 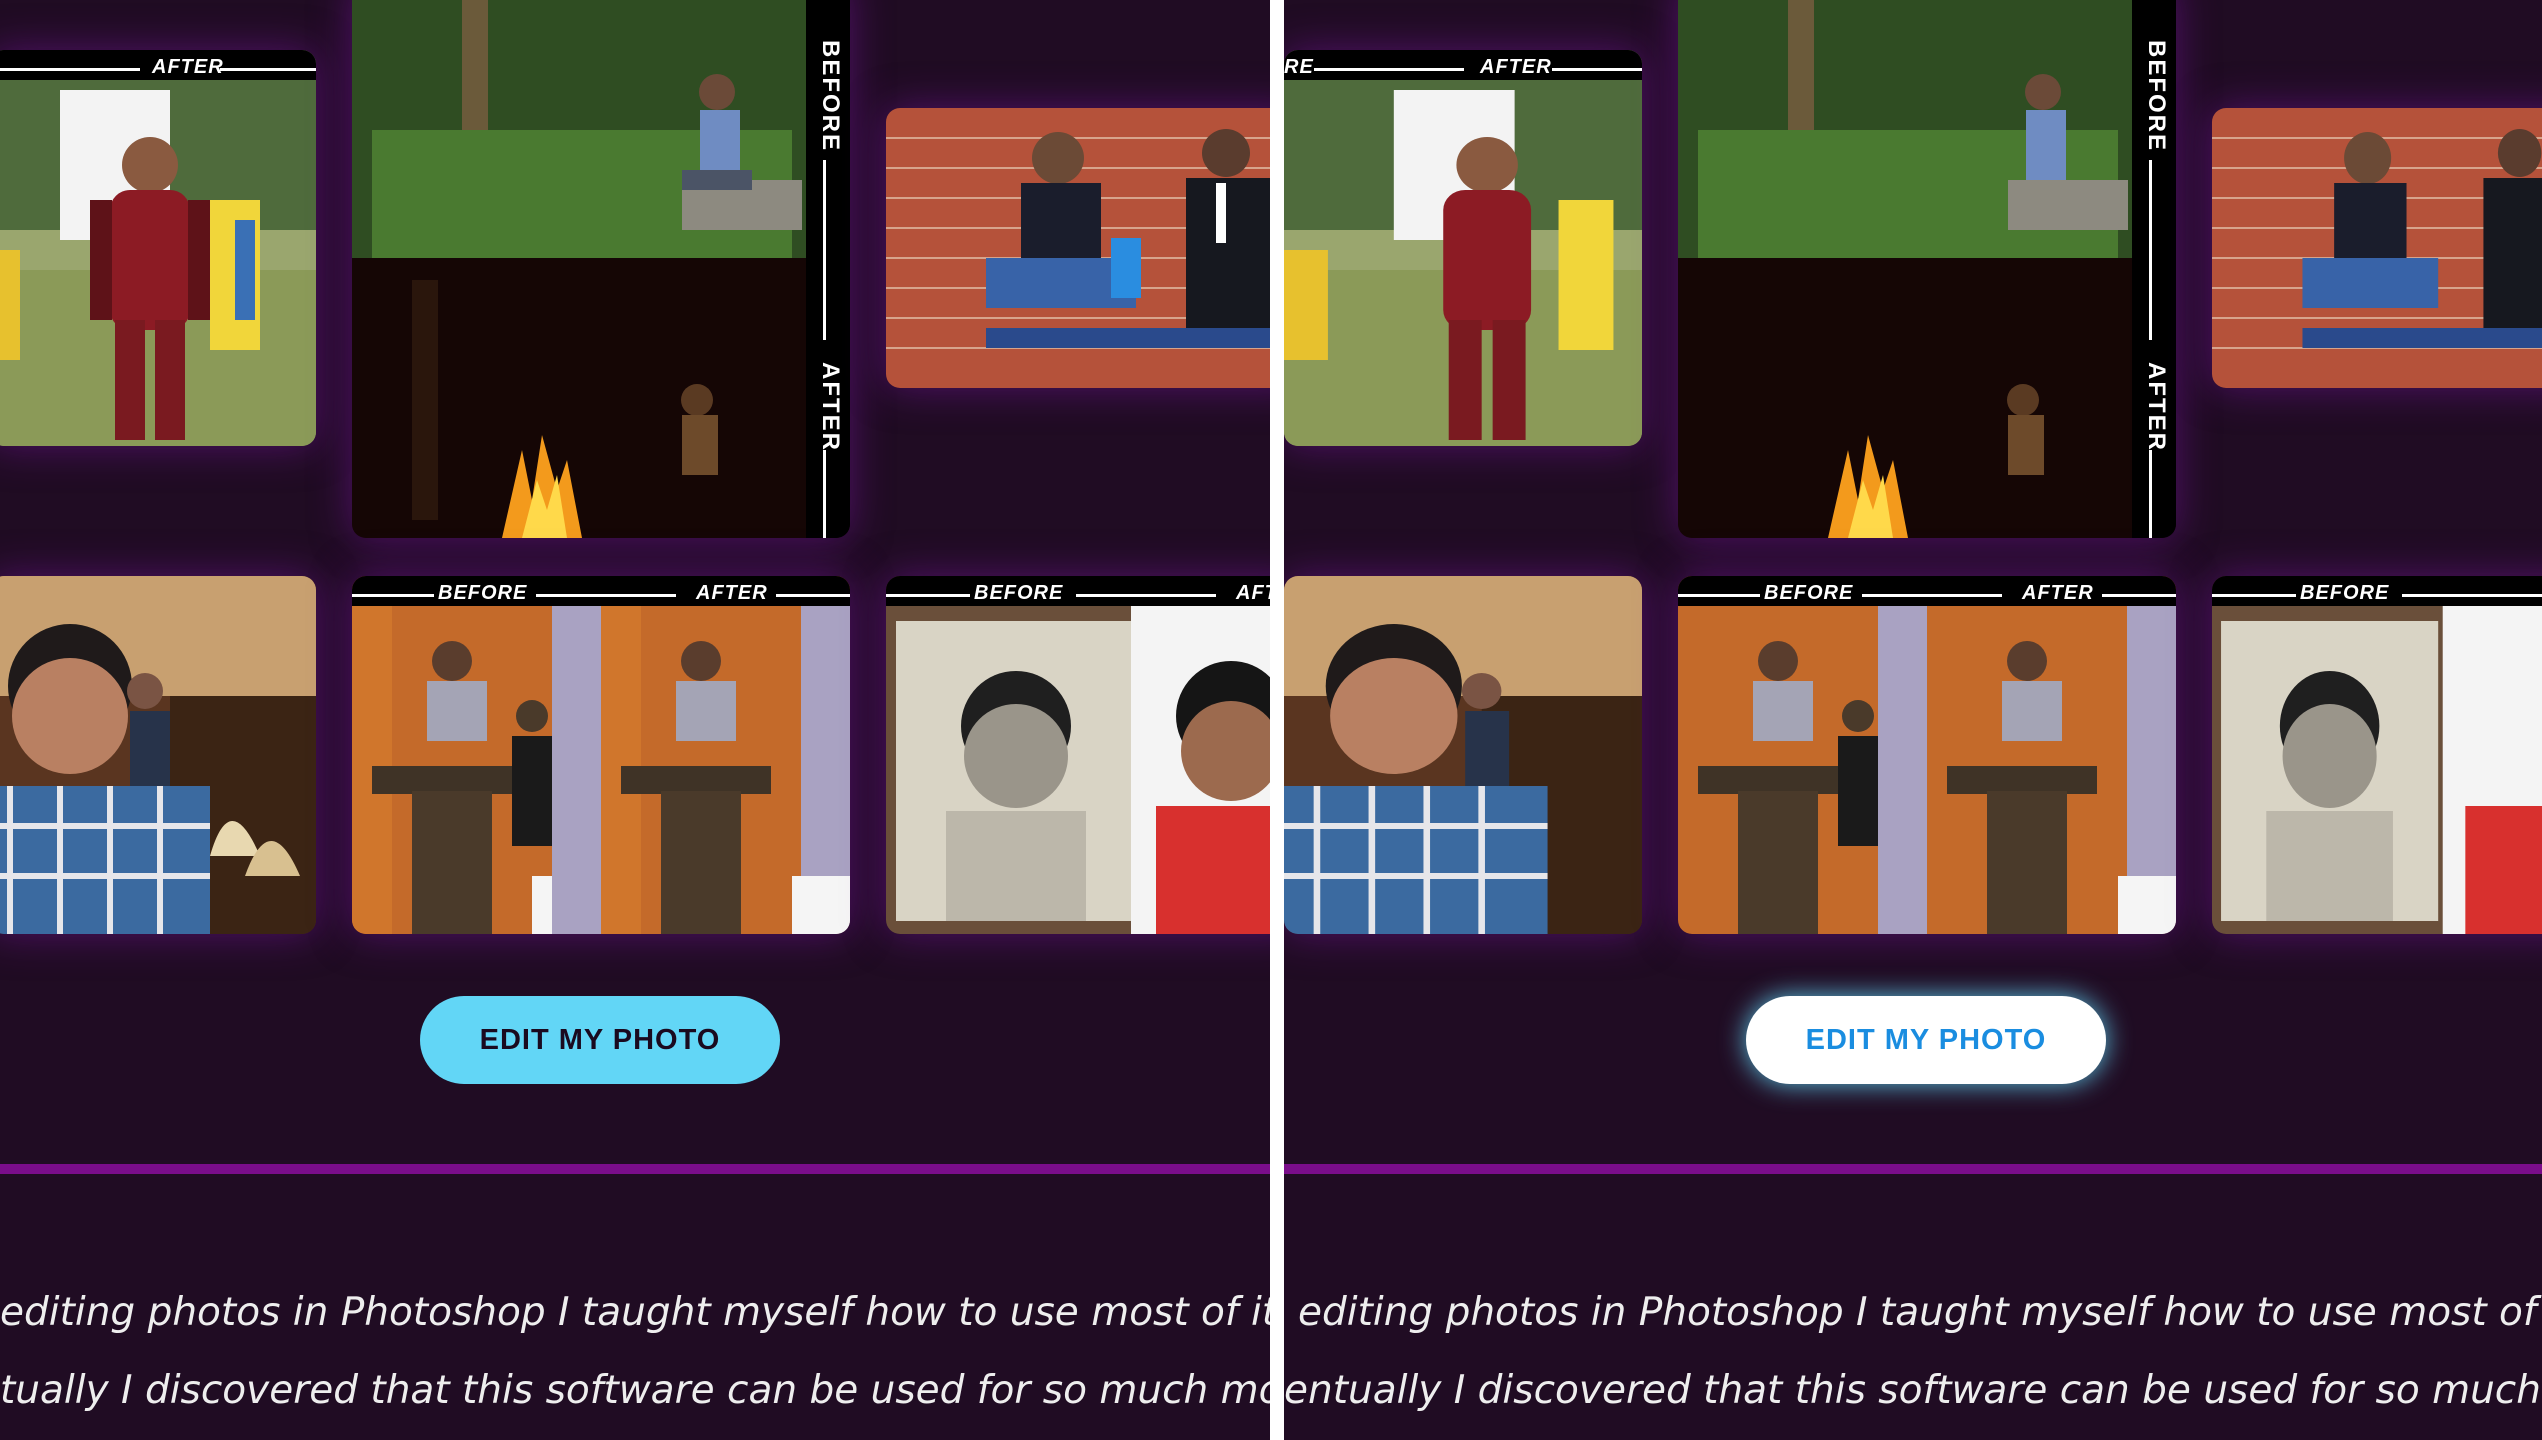 What do you see at coordinates (1277, 720) in the screenshot?
I see `split-divider` at bounding box center [1277, 720].